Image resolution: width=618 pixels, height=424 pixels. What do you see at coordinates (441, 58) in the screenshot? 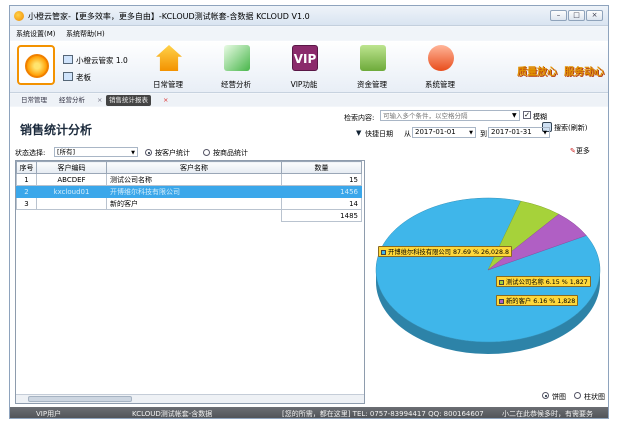
I see `system-icon` at bounding box center [441, 58].